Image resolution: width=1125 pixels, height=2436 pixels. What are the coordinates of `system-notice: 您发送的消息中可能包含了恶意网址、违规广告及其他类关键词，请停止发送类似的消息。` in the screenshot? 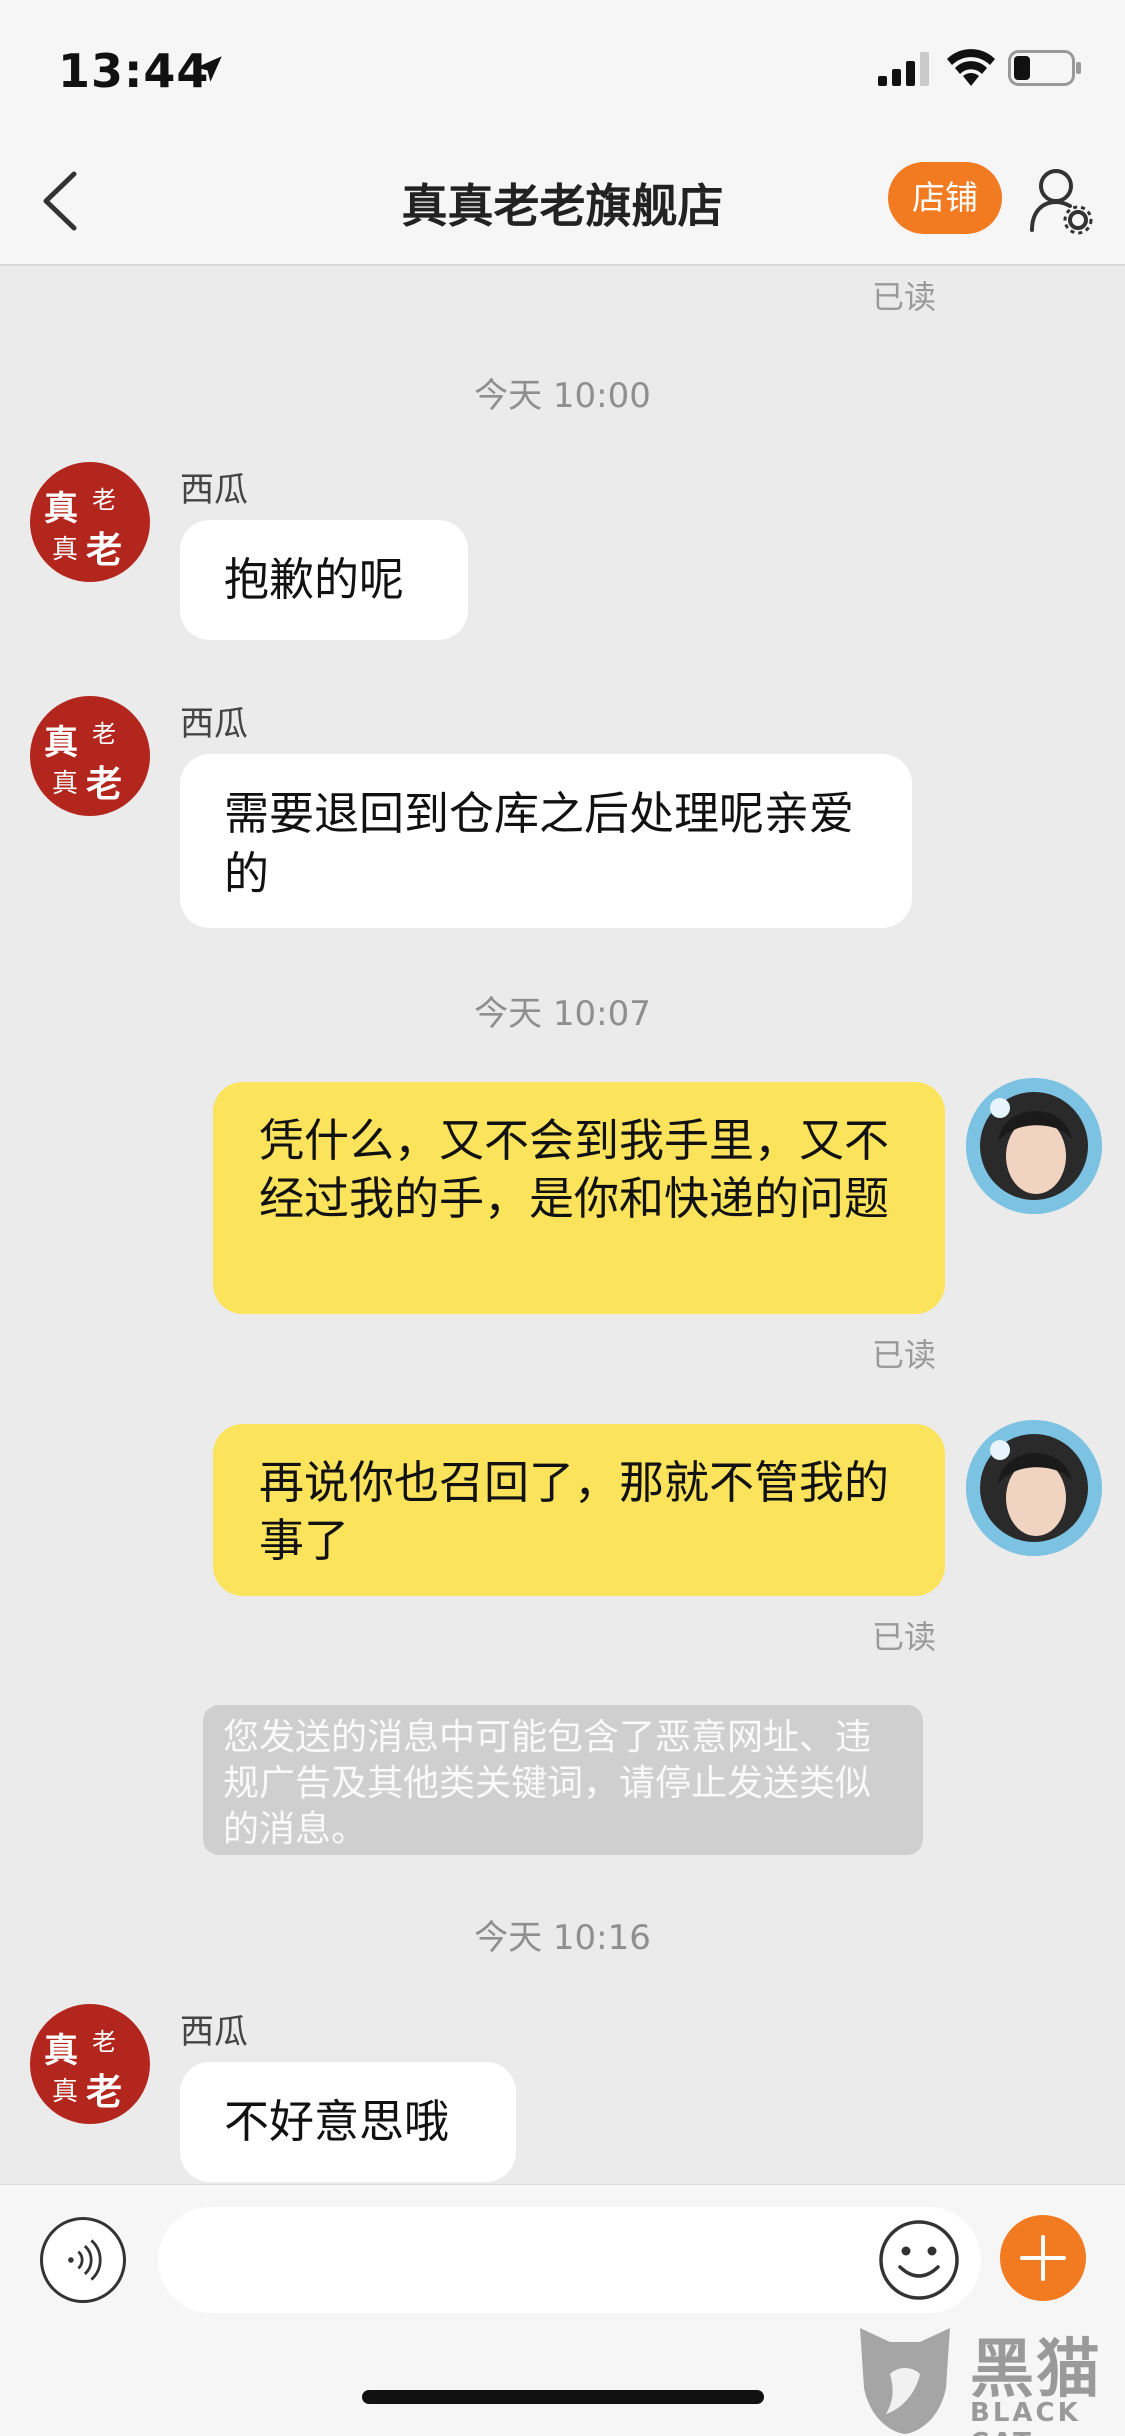 It's located at (563, 1780).